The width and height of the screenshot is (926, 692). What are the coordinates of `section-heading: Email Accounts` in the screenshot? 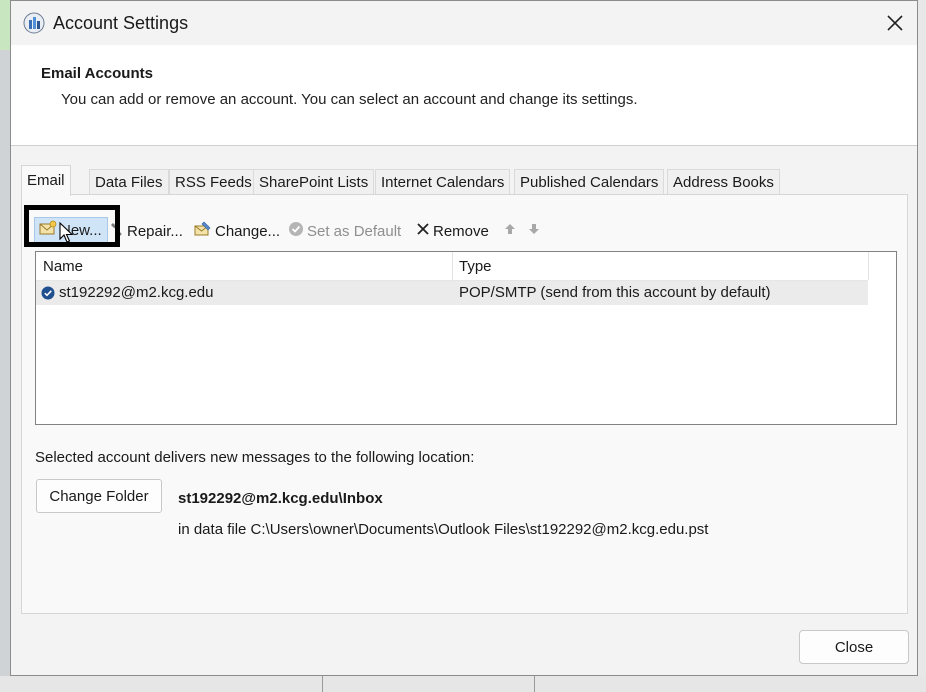 It's located at (97, 73).